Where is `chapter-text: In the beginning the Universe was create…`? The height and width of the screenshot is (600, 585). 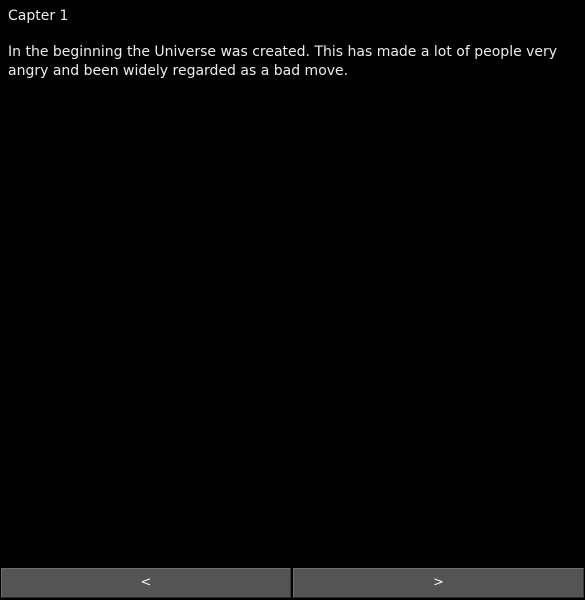
chapter-text: In the beginning the Universe was create… is located at coordinates (283, 61).